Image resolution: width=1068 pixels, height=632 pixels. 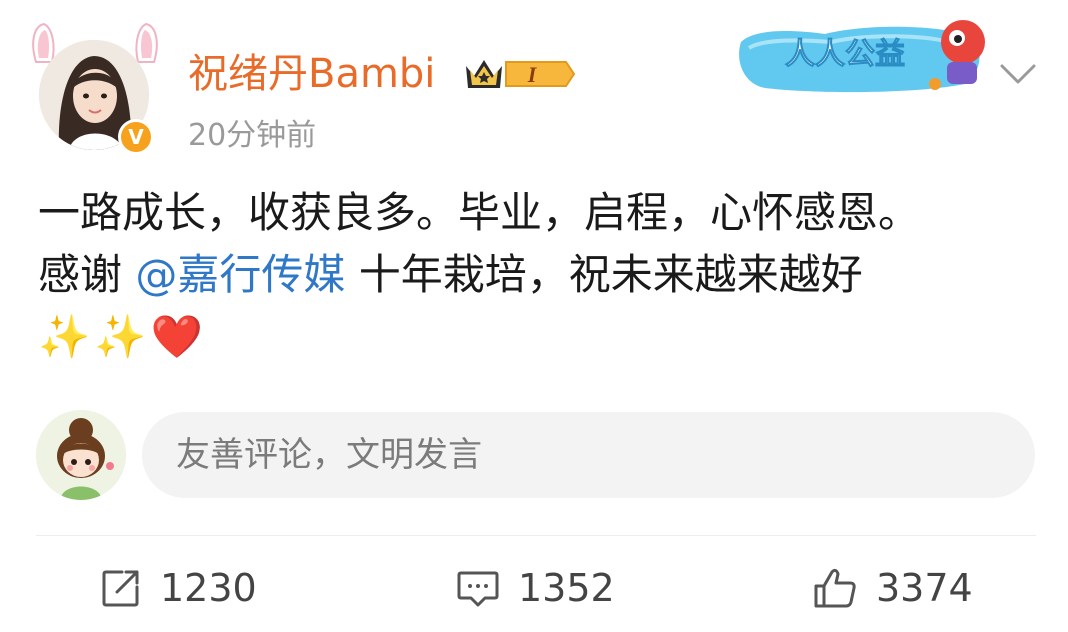 What do you see at coordinates (95, 92) in the screenshot?
I see `author-avatar-group: V` at bounding box center [95, 92].